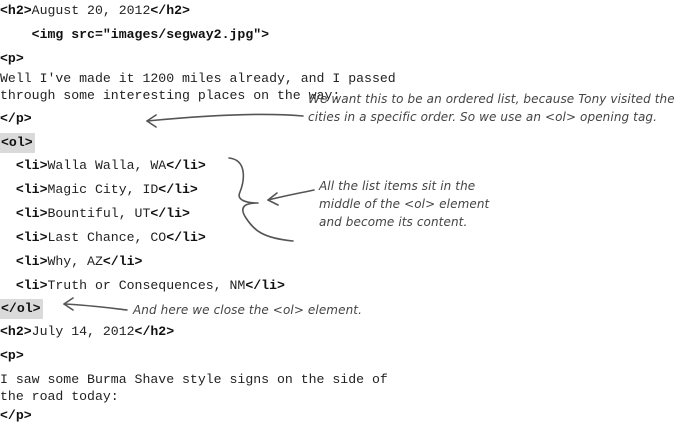  What do you see at coordinates (95, 307) in the screenshot?
I see `arrow-to-ol-close` at bounding box center [95, 307].